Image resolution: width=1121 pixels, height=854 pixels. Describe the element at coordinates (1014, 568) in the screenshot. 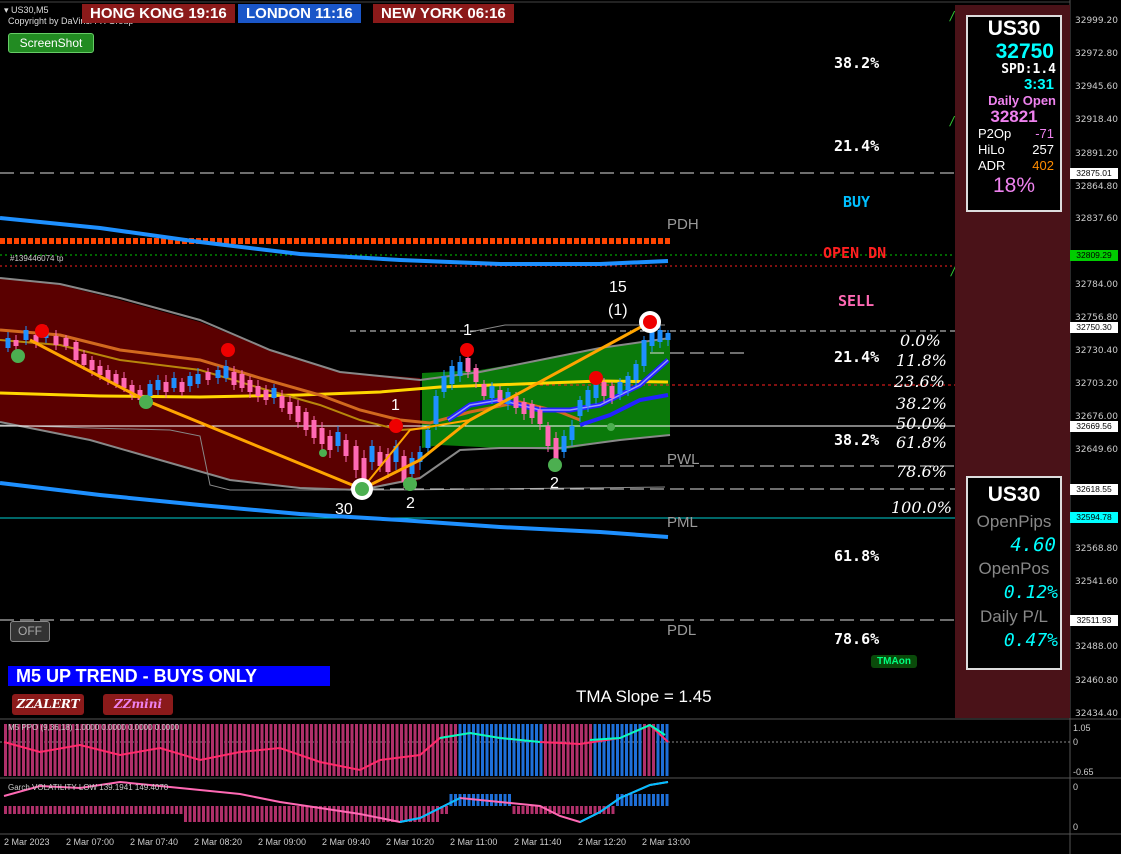

I see `open-pos-label: OpenPos` at that location.